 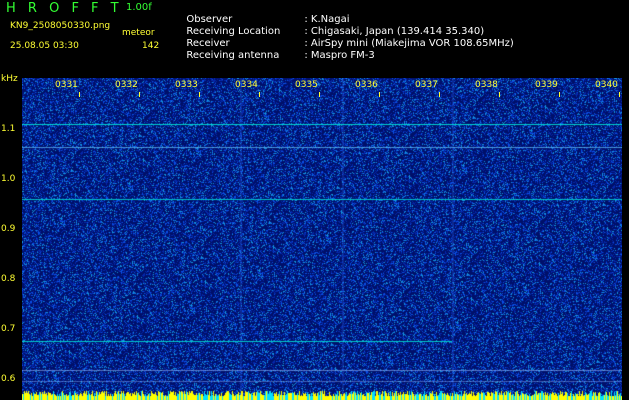 I want to click on meta-antenna: Receiving antenna : Maspro FM-3, so click(x=277, y=50).